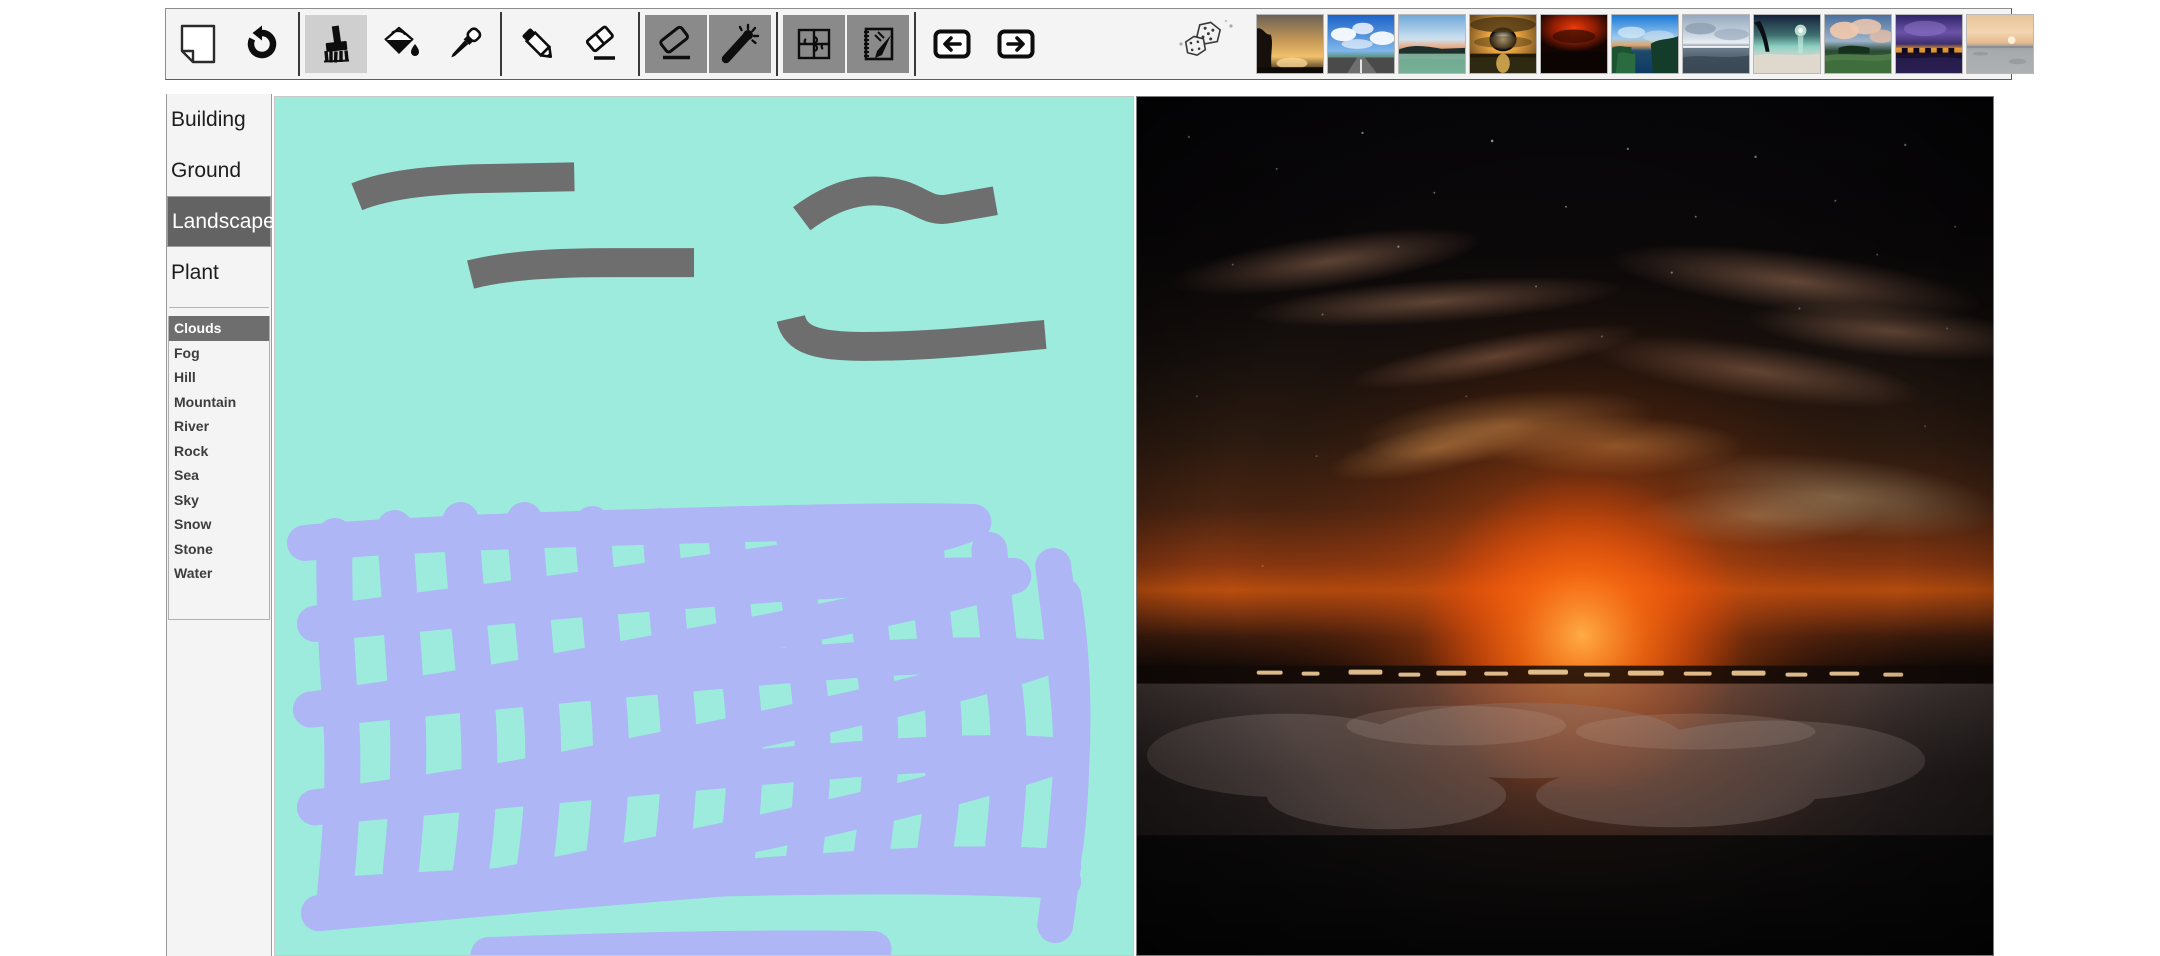 The width and height of the screenshot is (2160, 956). Describe the element at coordinates (198, 328) in the screenshot. I see `subcategory-label: Clouds` at that location.